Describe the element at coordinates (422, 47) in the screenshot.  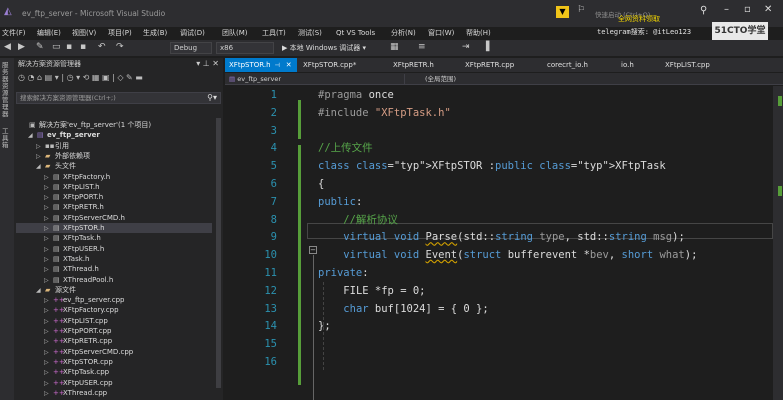
I see `toolbar-icon-b: ≡` at that location.